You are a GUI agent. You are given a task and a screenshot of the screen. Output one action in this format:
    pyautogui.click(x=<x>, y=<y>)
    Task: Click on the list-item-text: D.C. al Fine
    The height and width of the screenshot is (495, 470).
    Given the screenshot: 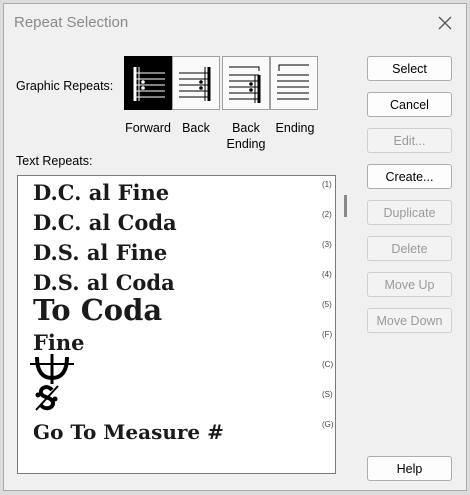 What is the action you would take?
    pyautogui.click(x=101, y=192)
    